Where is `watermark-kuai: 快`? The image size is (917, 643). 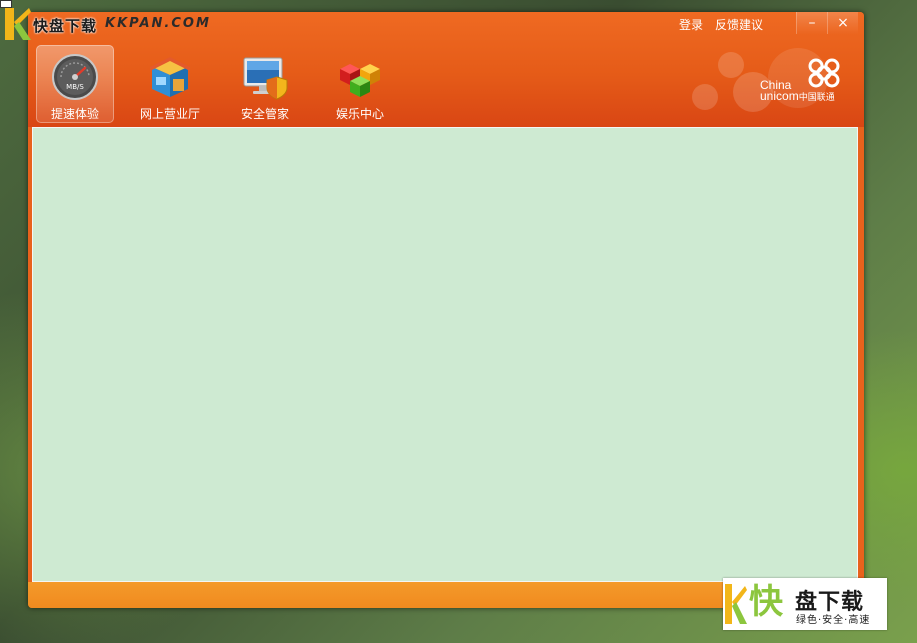 watermark-kuai: 快 is located at coordinates (766, 602).